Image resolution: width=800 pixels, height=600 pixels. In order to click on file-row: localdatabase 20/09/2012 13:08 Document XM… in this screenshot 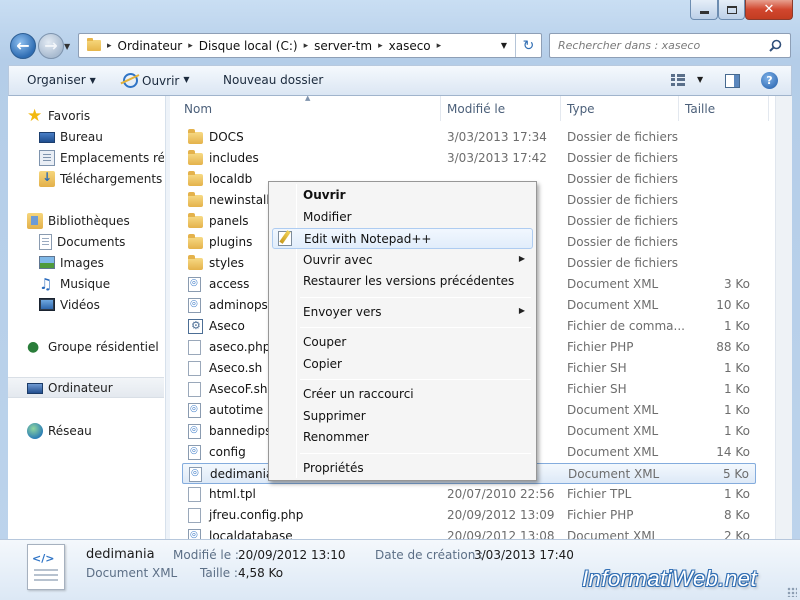, I will do `click(469, 532)`.